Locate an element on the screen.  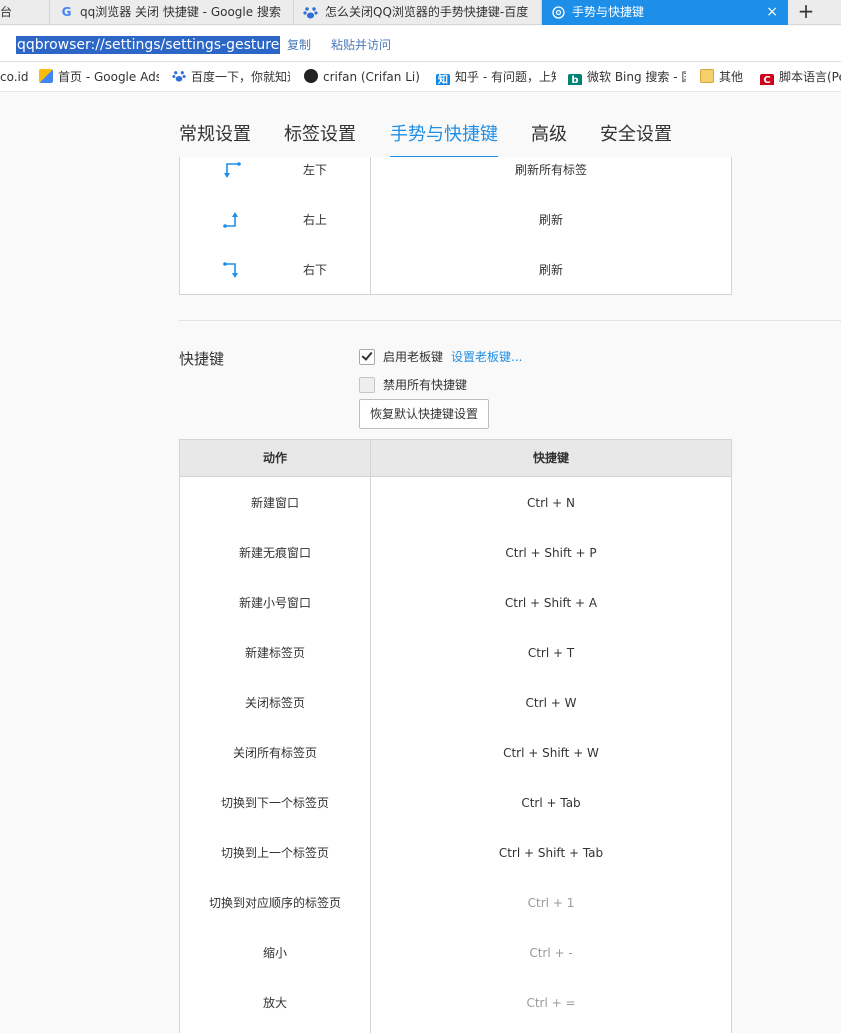
gesture-right-down-icon is located at coordinates (230, 270).